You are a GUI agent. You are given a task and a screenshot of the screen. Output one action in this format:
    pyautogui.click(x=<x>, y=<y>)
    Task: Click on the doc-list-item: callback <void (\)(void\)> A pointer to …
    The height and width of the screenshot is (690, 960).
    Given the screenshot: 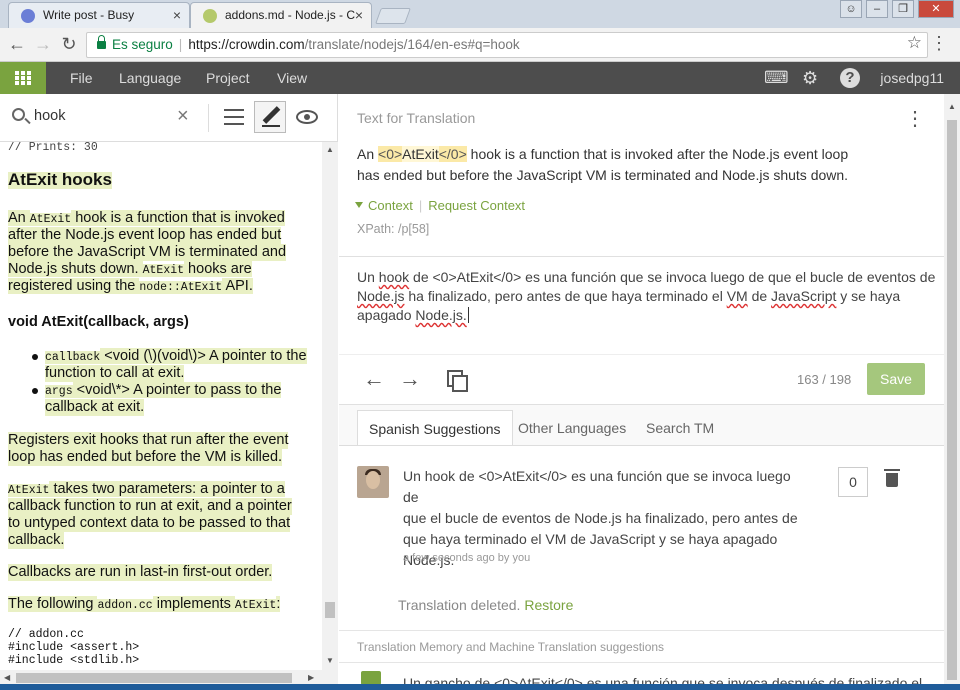 What is the action you would take?
    pyautogui.click(x=176, y=357)
    